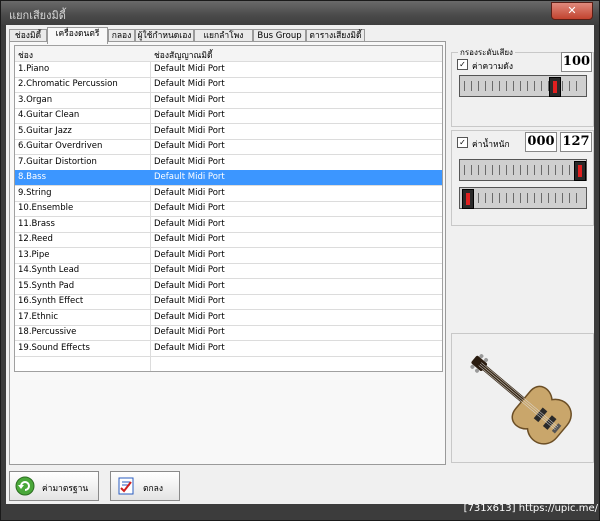  What do you see at coordinates (572, 11) in the screenshot?
I see `close-button: ✕` at bounding box center [572, 11].